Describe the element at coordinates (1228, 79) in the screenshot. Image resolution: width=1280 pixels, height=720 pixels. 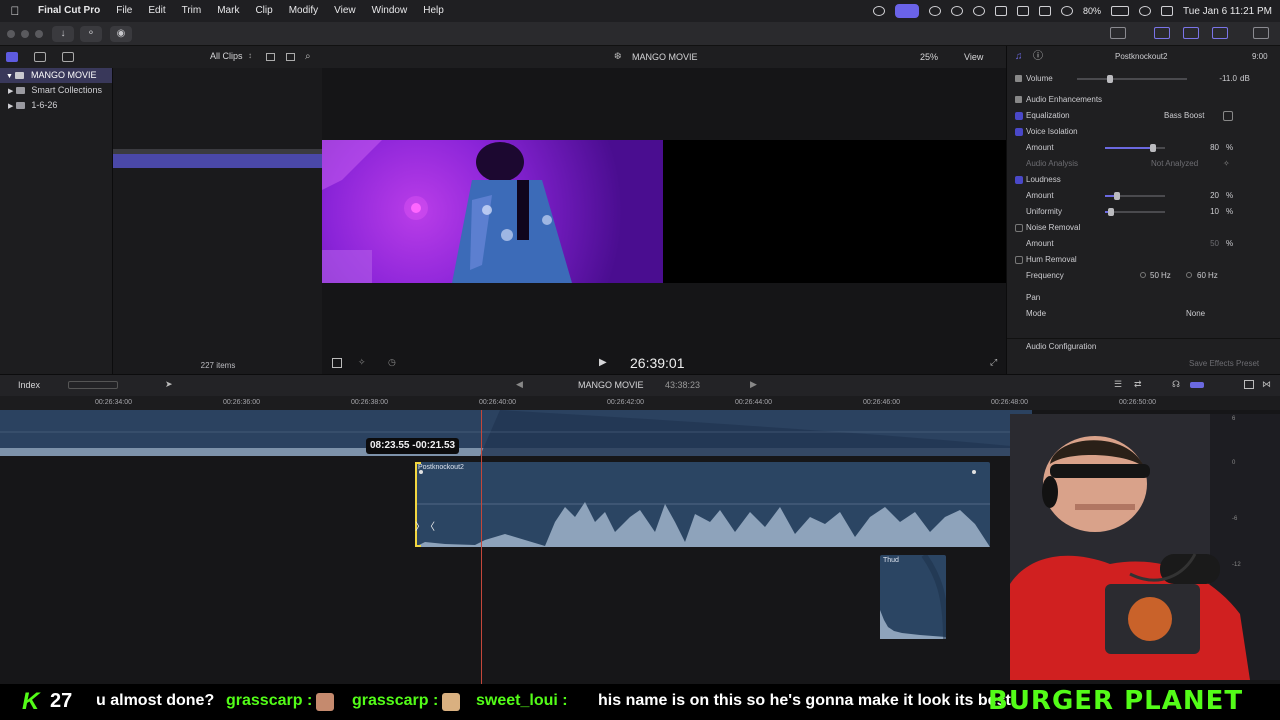
I see `volume-value: -11.0` at that location.